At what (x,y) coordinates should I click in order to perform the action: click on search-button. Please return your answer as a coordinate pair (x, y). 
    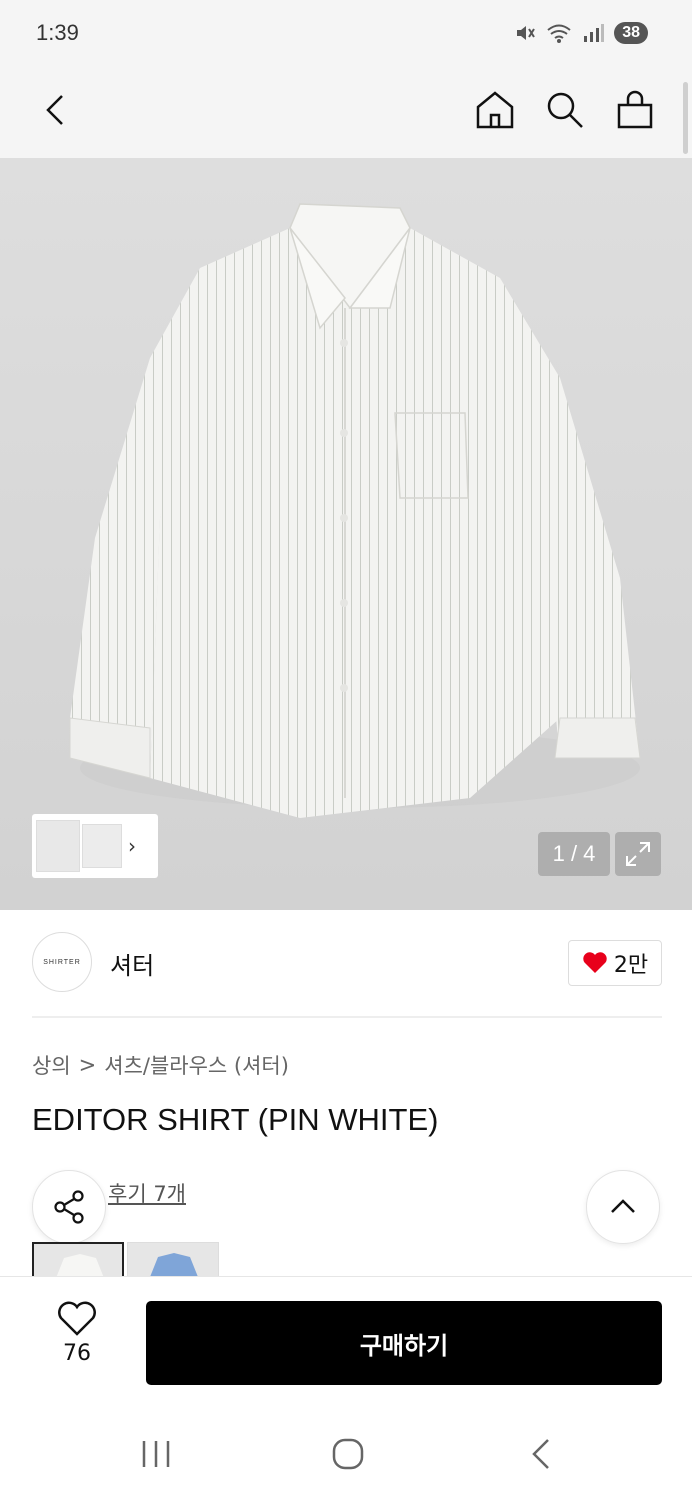
    Looking at the image, I should click on (565, 110).